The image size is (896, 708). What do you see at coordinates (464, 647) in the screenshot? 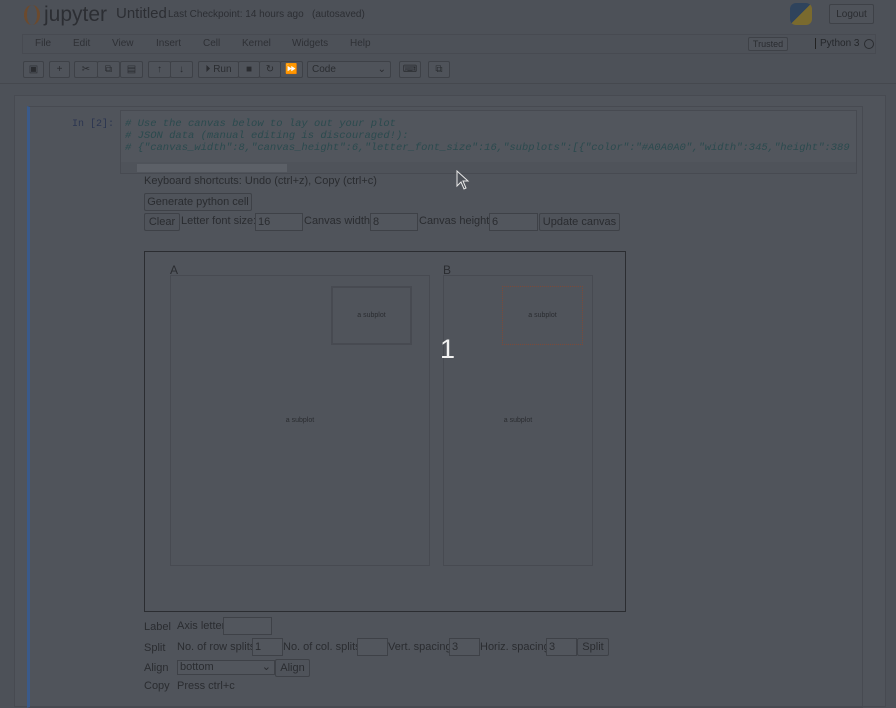
I see `vert-spacing-input: 3` at bounding box center [464, 647].